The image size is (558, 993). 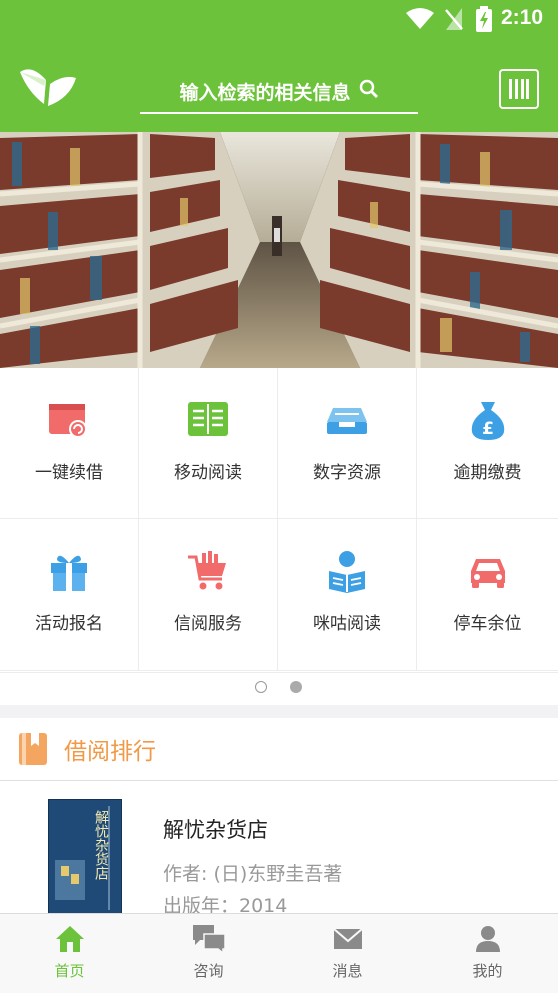 What do you see at coordinates (488, 939) in the screenshot?
I see `person-icon` at bounding box center [488, 939].